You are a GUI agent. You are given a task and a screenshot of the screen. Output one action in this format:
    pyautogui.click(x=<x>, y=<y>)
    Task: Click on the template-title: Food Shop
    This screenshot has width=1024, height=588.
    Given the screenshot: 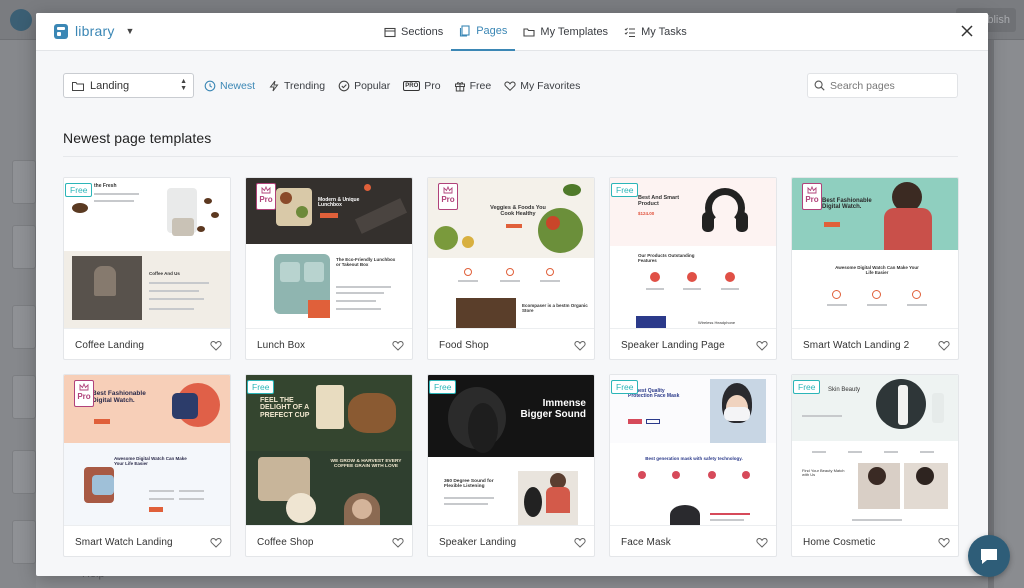 What is the action you would take?
    pyautogui.click(x=464, y=345)
    